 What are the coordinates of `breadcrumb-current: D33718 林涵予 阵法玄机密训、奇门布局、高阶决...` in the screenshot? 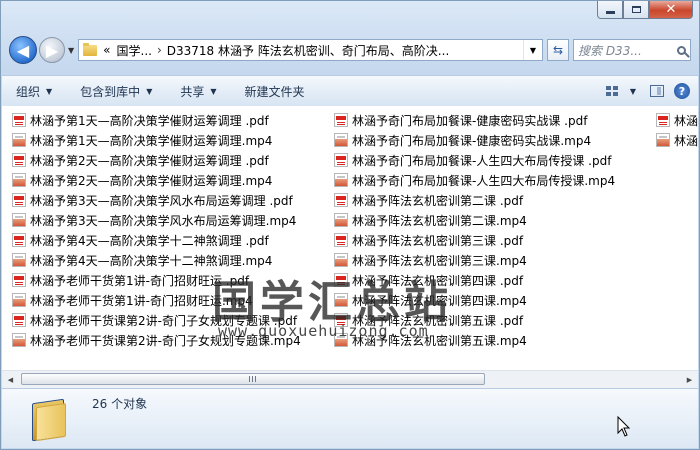 It's located at (308, 50).